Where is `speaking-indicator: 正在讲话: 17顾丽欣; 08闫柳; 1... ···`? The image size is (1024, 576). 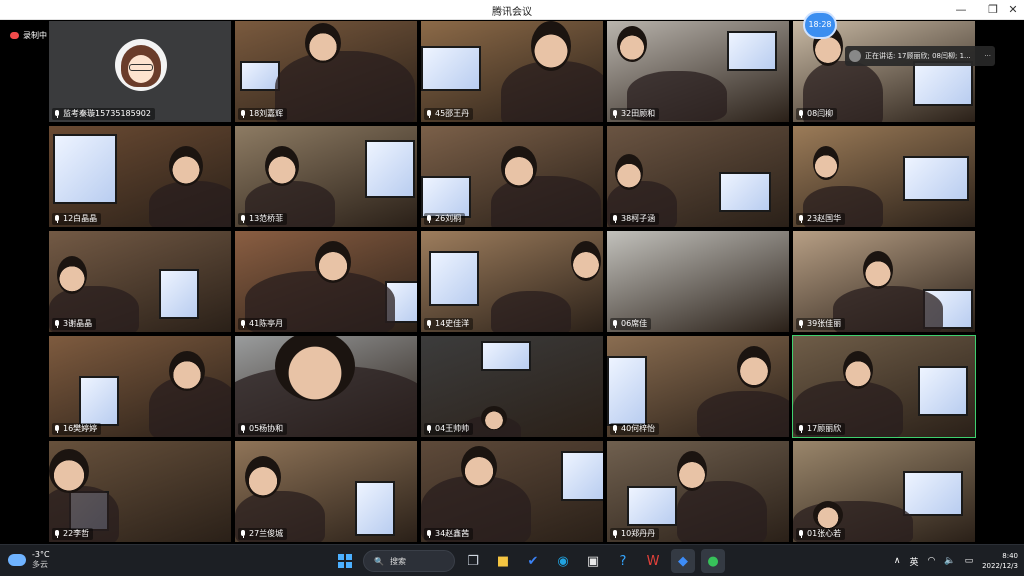 speaking-indicator: 正在讲话: 17顾丽欣; 08闫柳; 1... ··· is located at coordinates (920, 56).